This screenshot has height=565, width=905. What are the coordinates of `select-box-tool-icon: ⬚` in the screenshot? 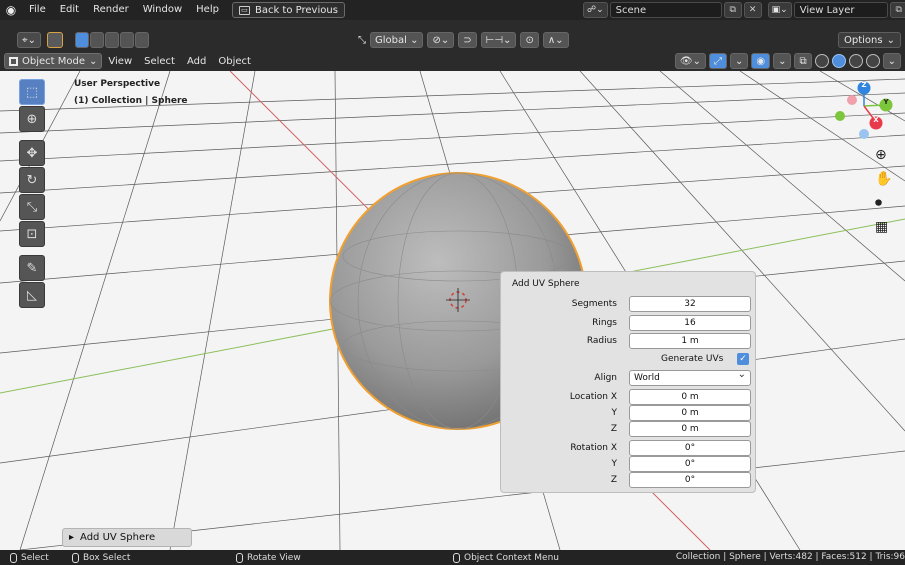 It's located at (32, 92).